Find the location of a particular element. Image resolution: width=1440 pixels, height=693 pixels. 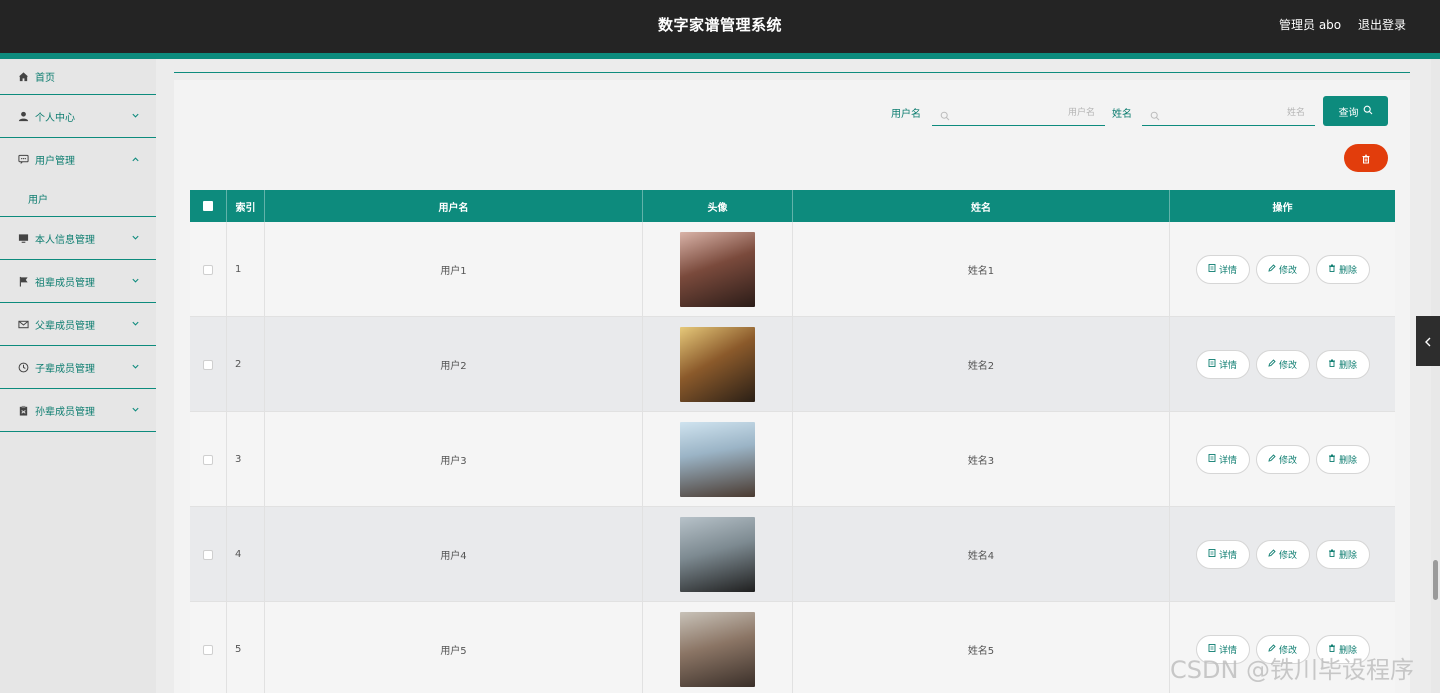

username-cell: 用户1 is located at coordinates (454, 269).